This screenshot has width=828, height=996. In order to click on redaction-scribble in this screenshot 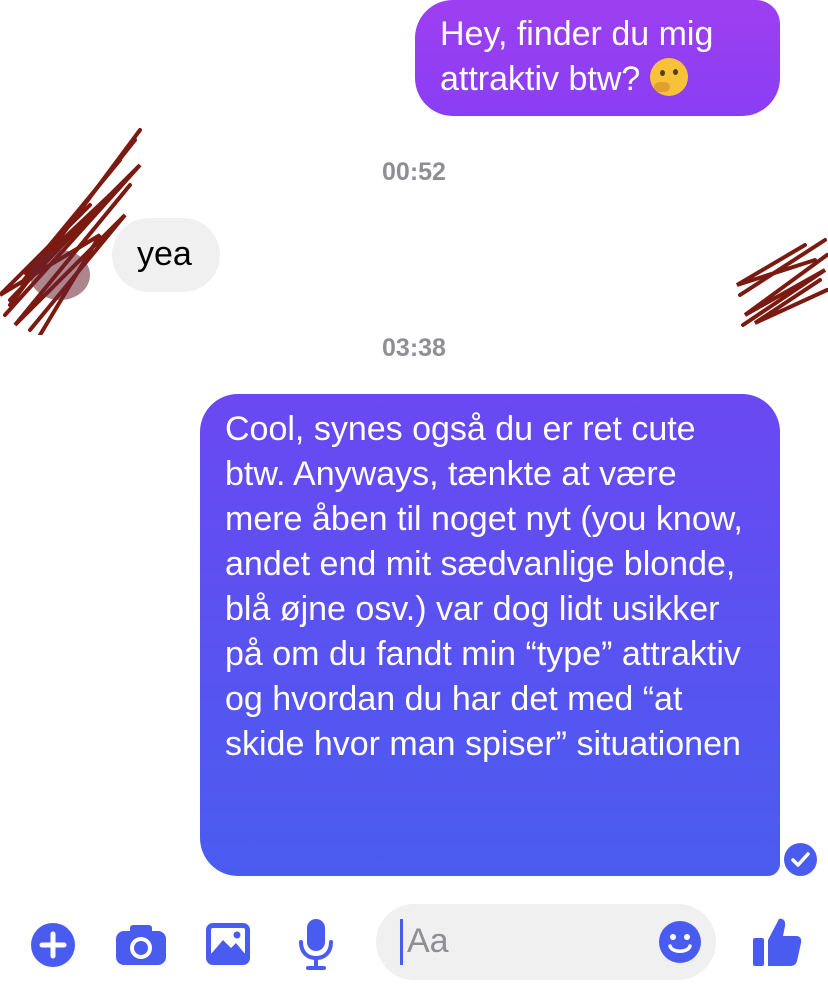, I will do `click(781, 282)`.